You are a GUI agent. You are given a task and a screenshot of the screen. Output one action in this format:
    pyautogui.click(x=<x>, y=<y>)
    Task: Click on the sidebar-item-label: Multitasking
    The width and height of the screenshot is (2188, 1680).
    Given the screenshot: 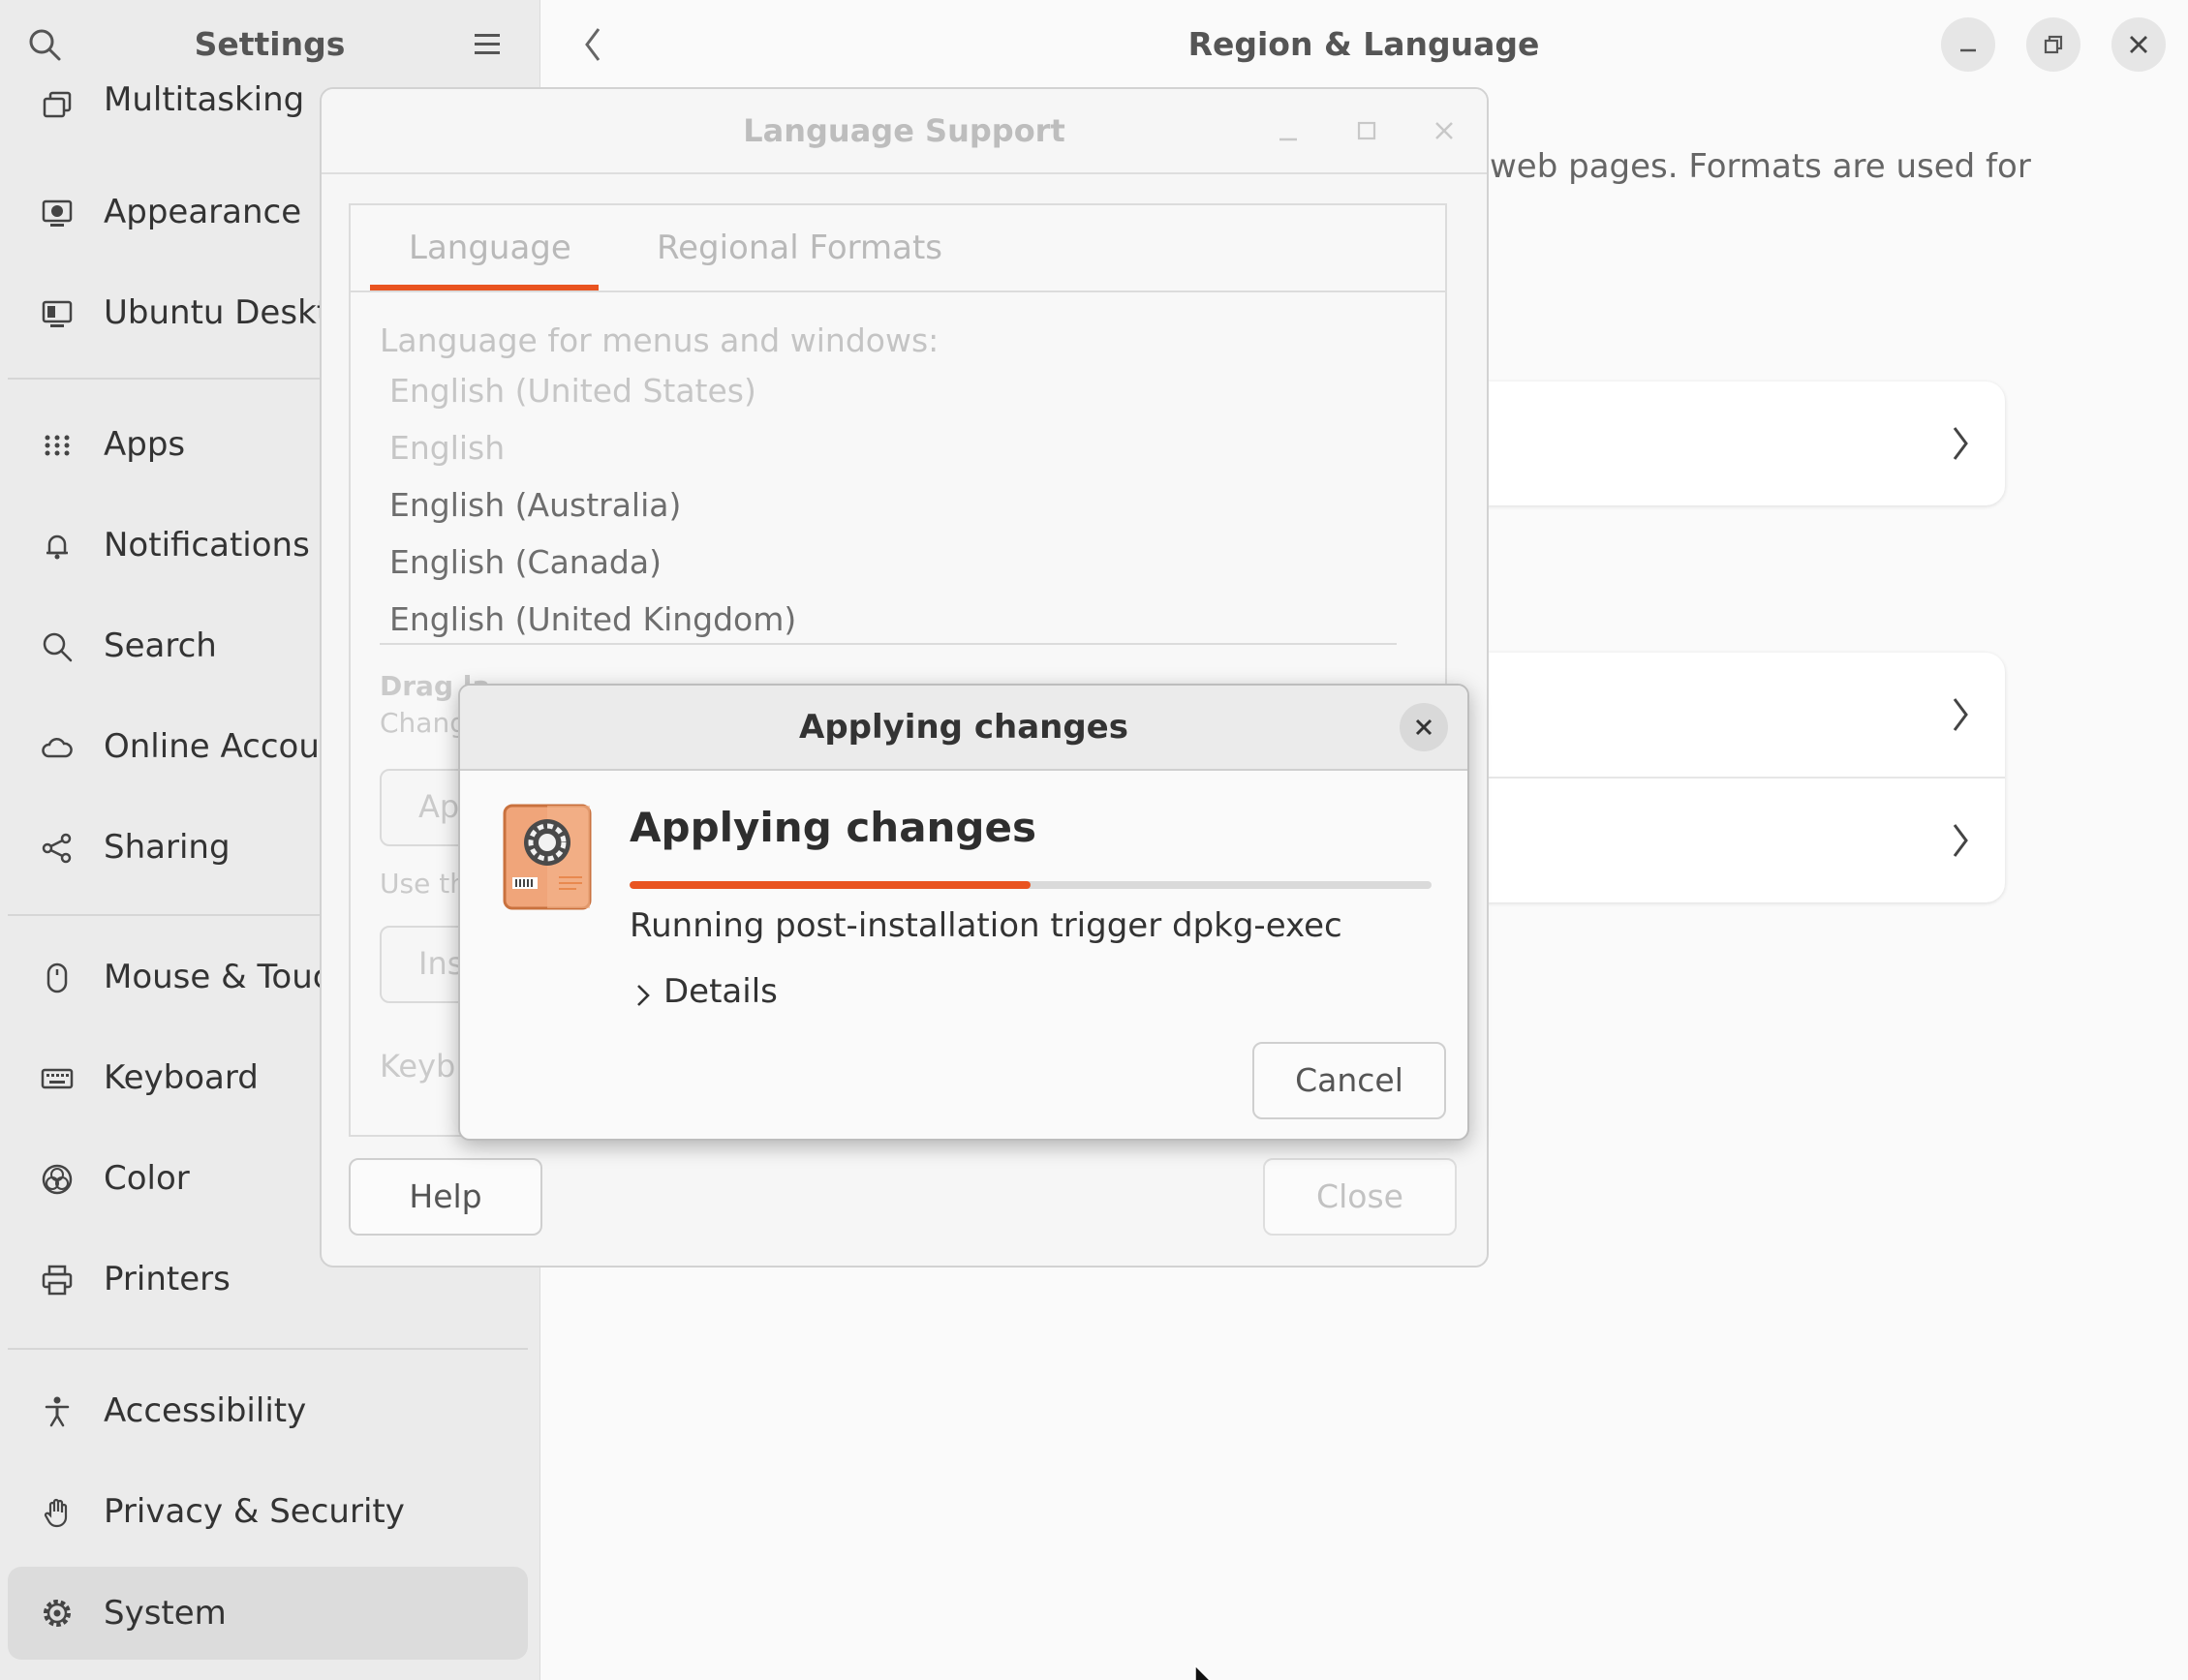 What is the action you would take?
    pyautogui.click(x=204, y=99)
    